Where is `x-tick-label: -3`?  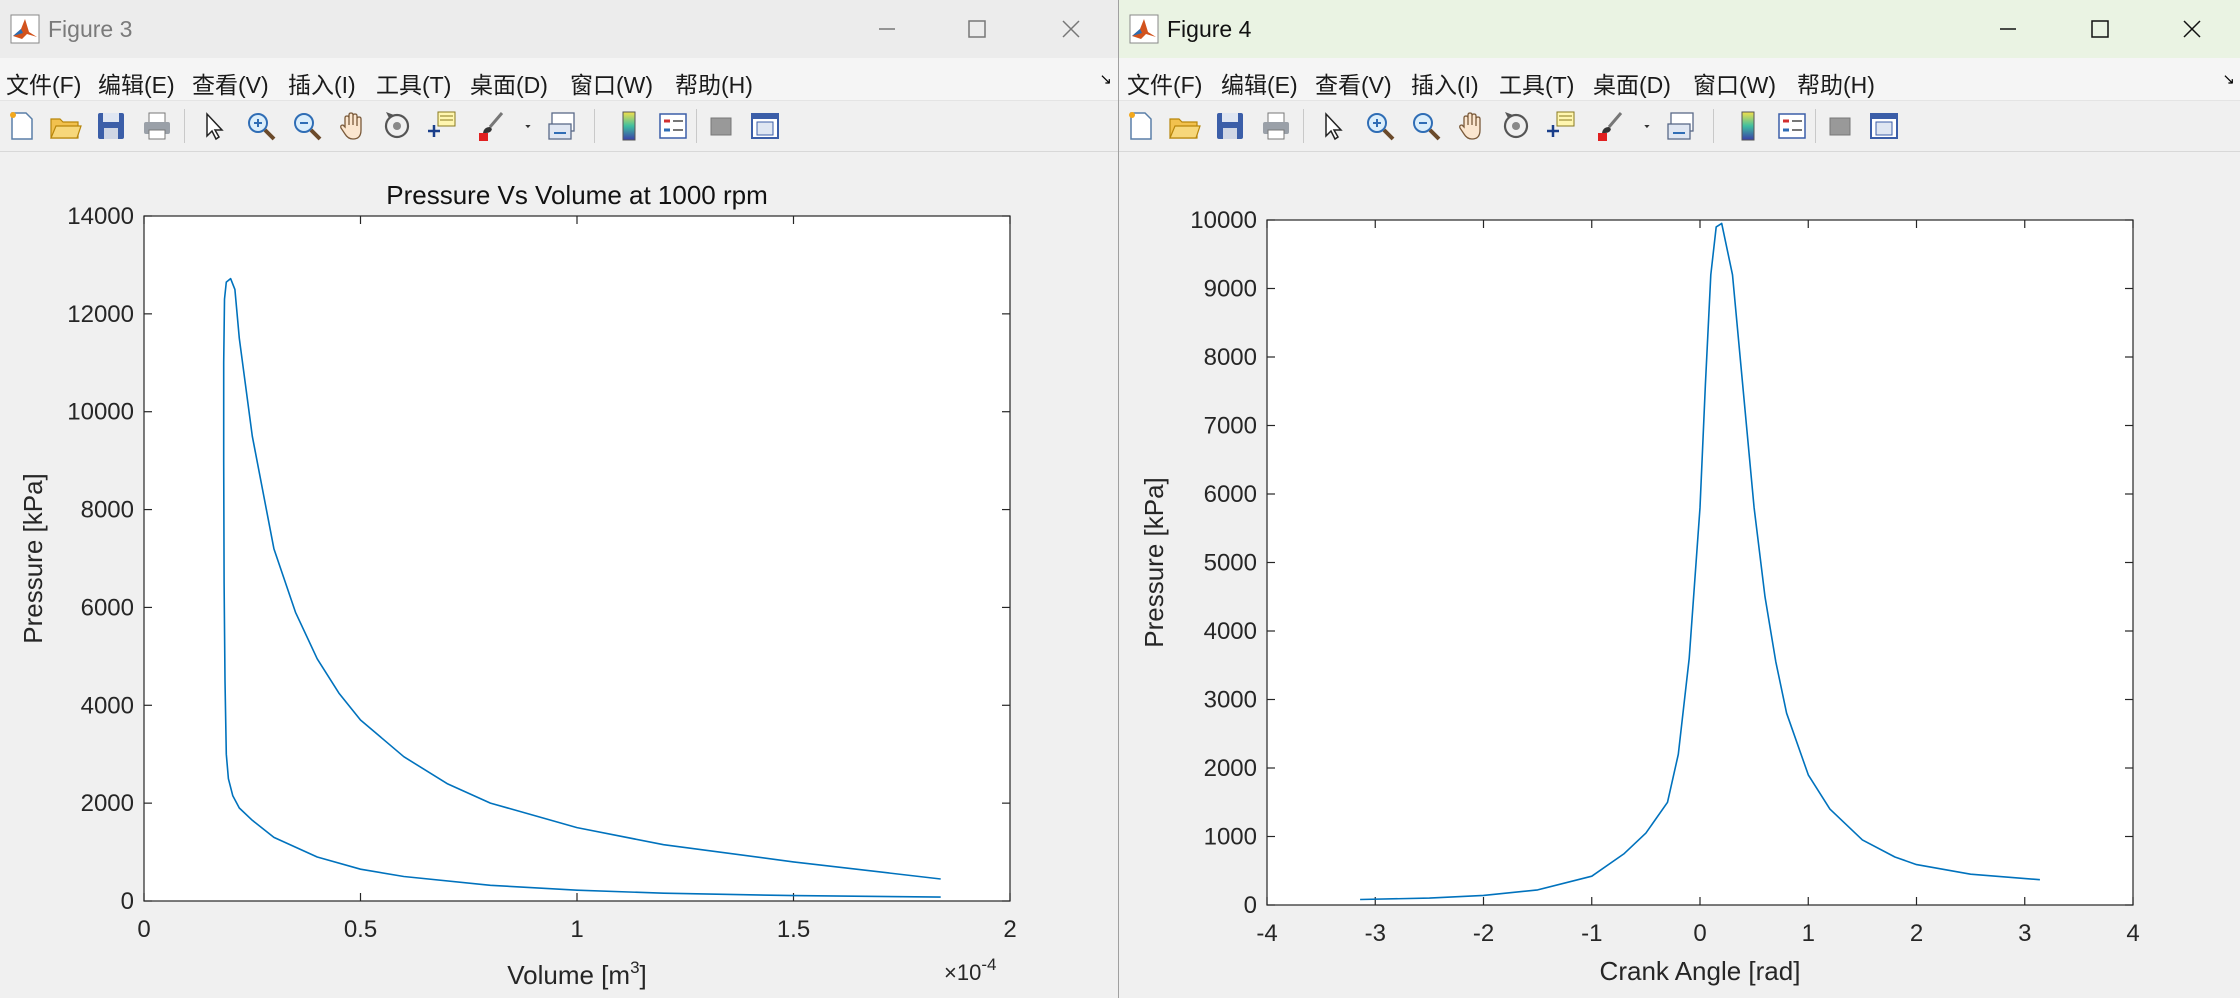 x-tick-label: -3 is located at coordinates (1375, 933).